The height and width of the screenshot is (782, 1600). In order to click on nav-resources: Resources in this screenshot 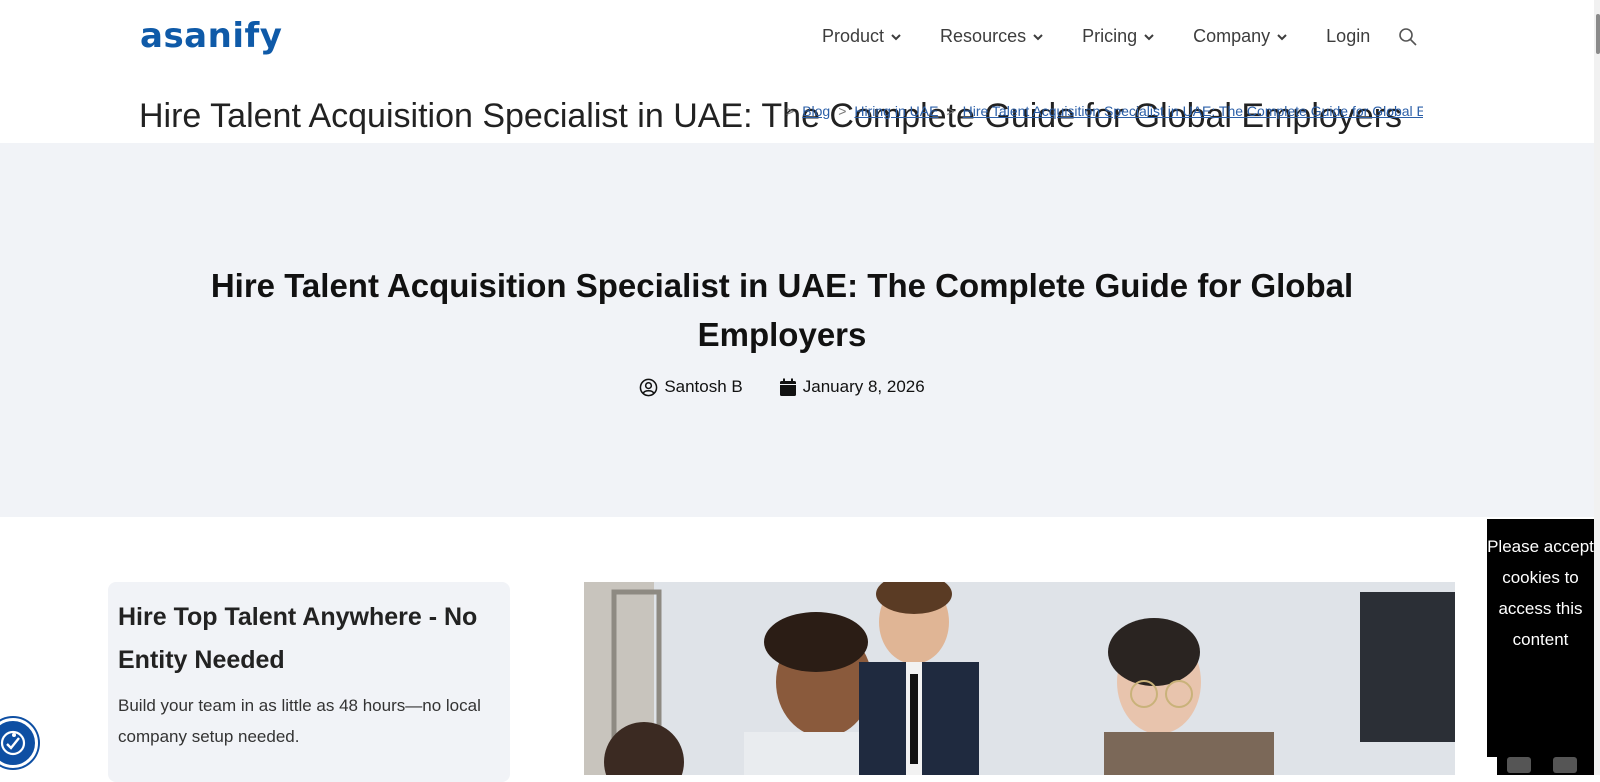, I will do `click(992, 36)`.